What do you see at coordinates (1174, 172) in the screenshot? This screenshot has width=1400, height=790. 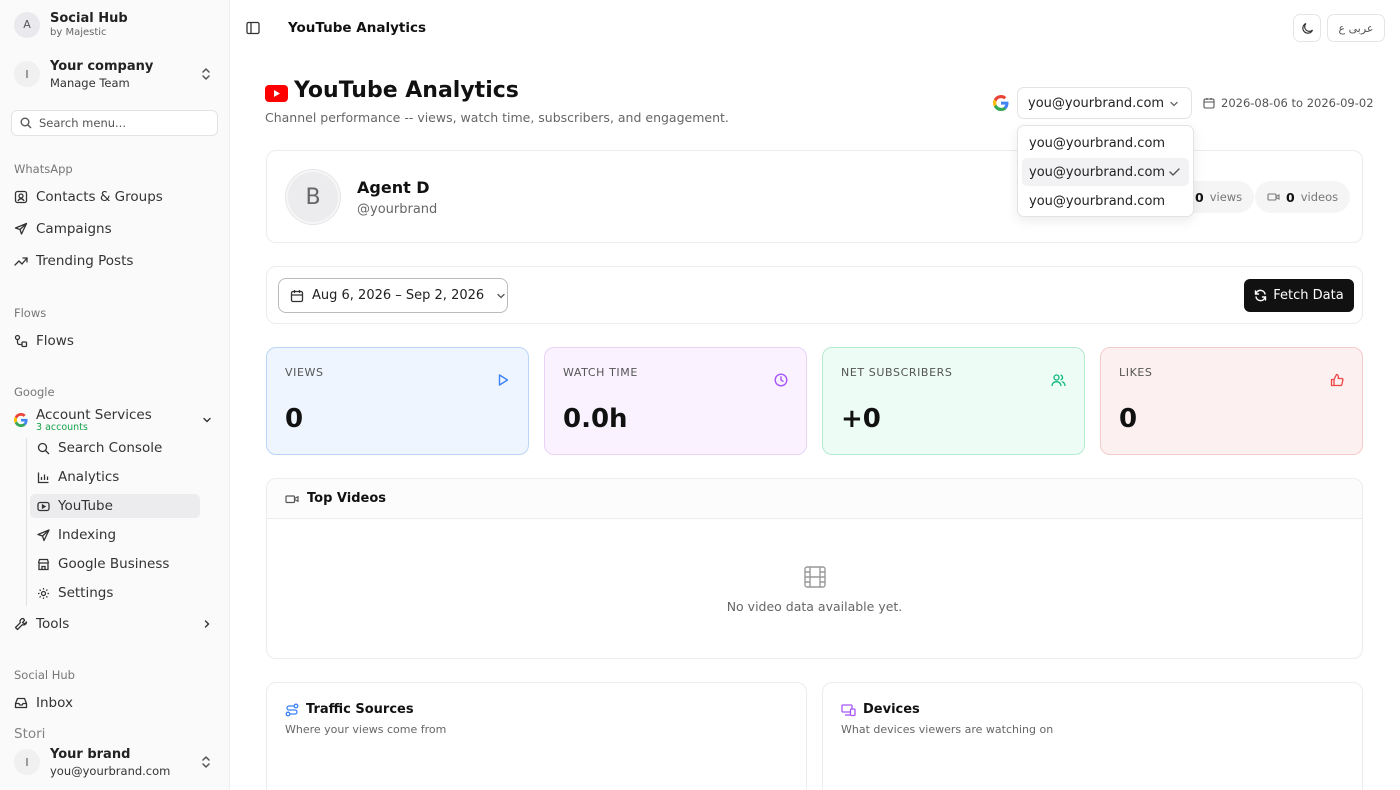 I see `check-icon` at bounding box center [1174, 172].